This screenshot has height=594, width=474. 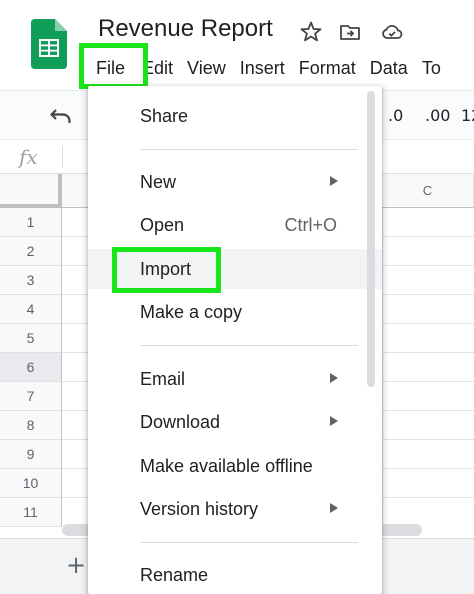 I want to click on row-header: 2, so click(x=31, y=251).